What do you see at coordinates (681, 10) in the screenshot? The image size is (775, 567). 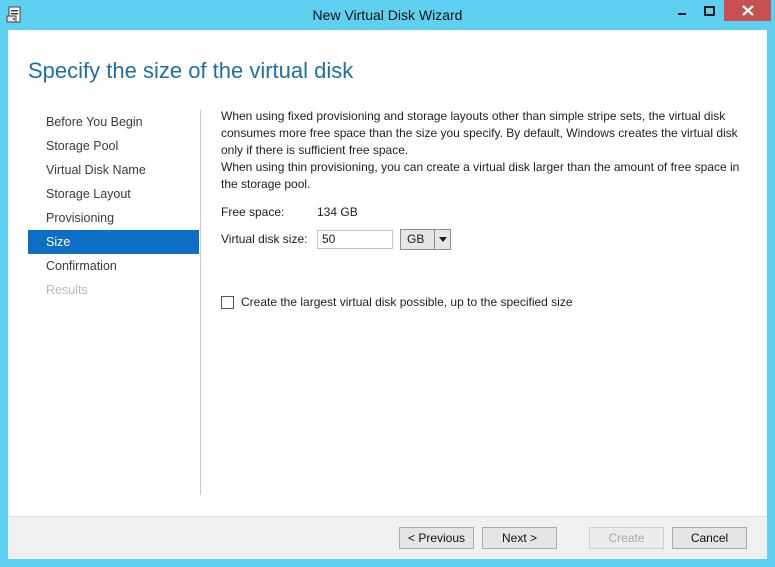 I see `minimize-button` at bounding box center [681, 10].